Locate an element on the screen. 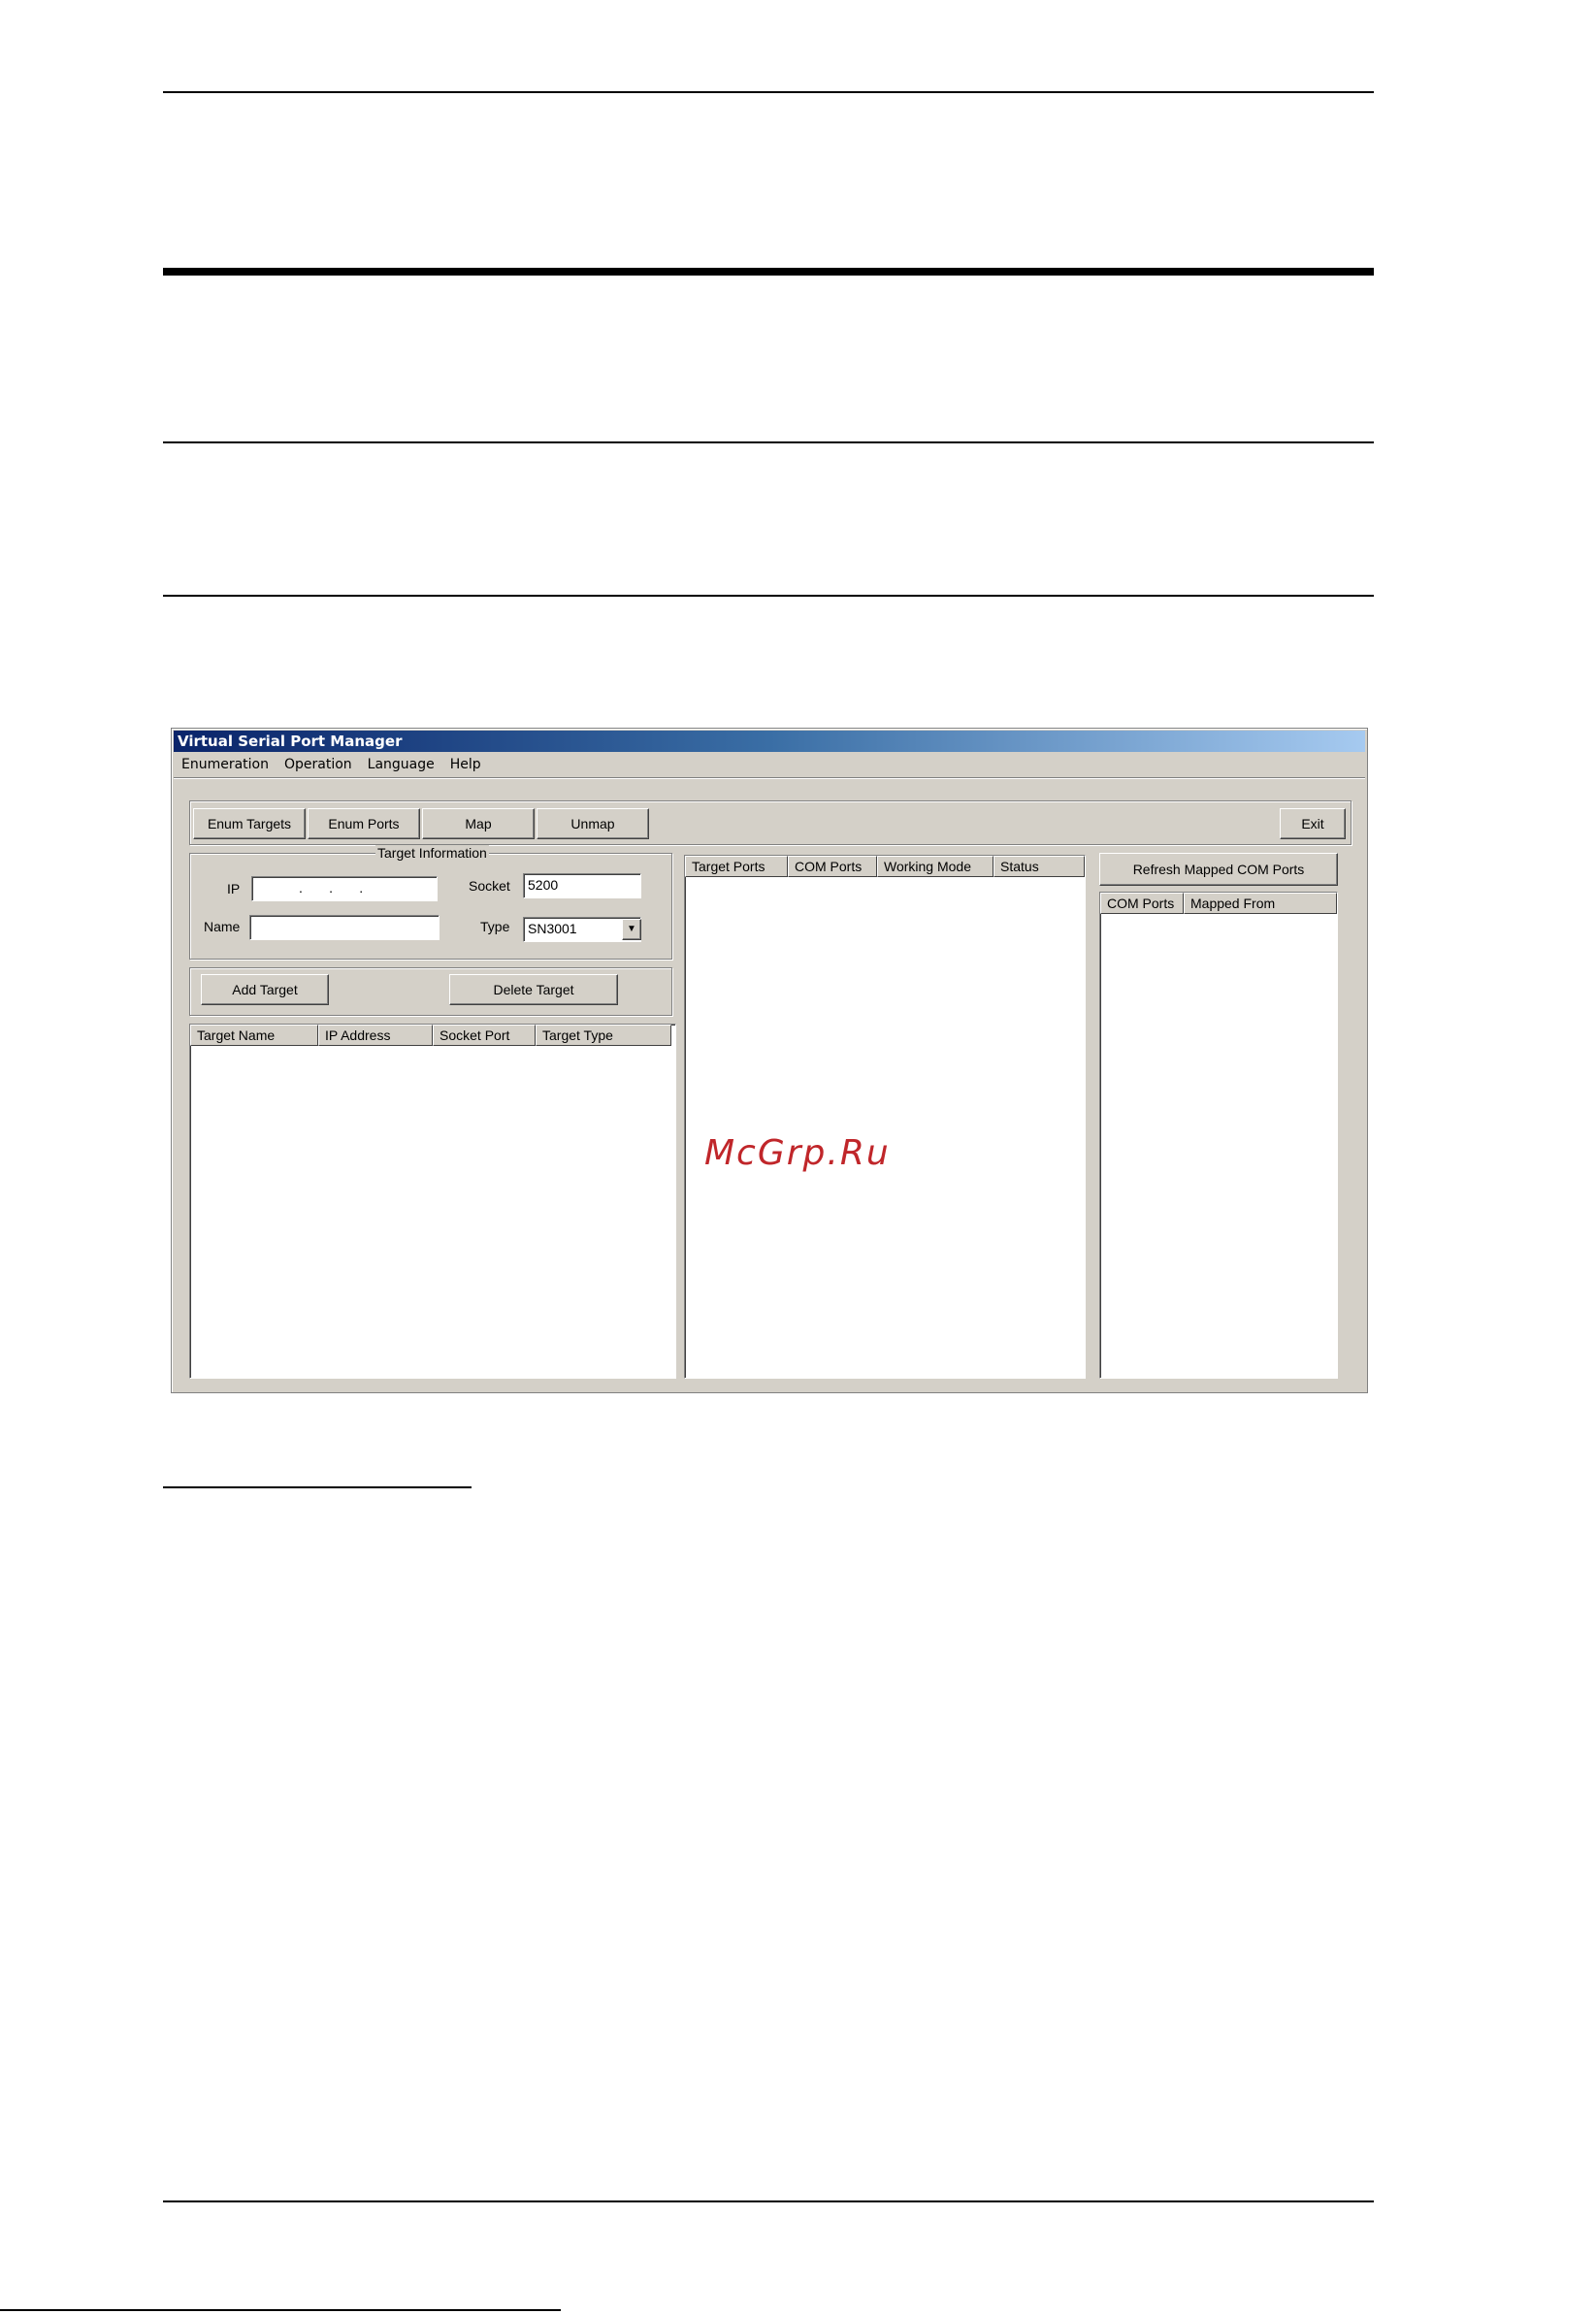 Image resolution: width=1596 pixels, height=2314 pixels. column-header-target-type: Target Type is located at coordinates (603, 1035).